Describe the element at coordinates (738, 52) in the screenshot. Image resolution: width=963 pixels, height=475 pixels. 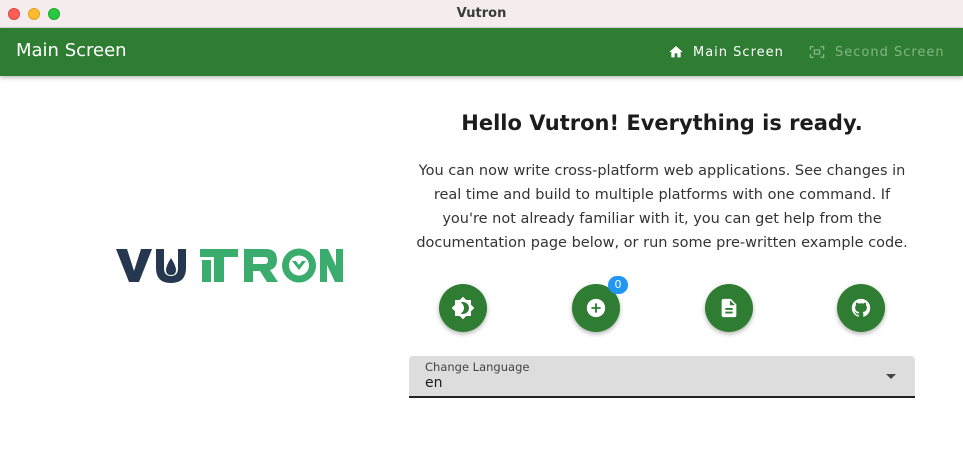
I see `nav-main-screen-label: Main Screen` at that location.